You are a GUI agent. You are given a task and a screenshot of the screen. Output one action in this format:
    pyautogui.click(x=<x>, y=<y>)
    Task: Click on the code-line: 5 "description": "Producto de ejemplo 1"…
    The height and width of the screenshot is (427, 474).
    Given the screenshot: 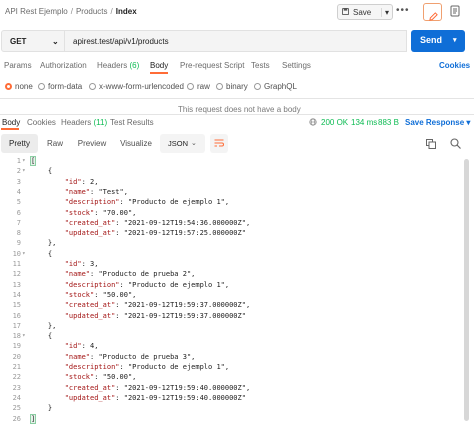 What is the action you would take?
    pyautogui.click(x=231, y=203)
    